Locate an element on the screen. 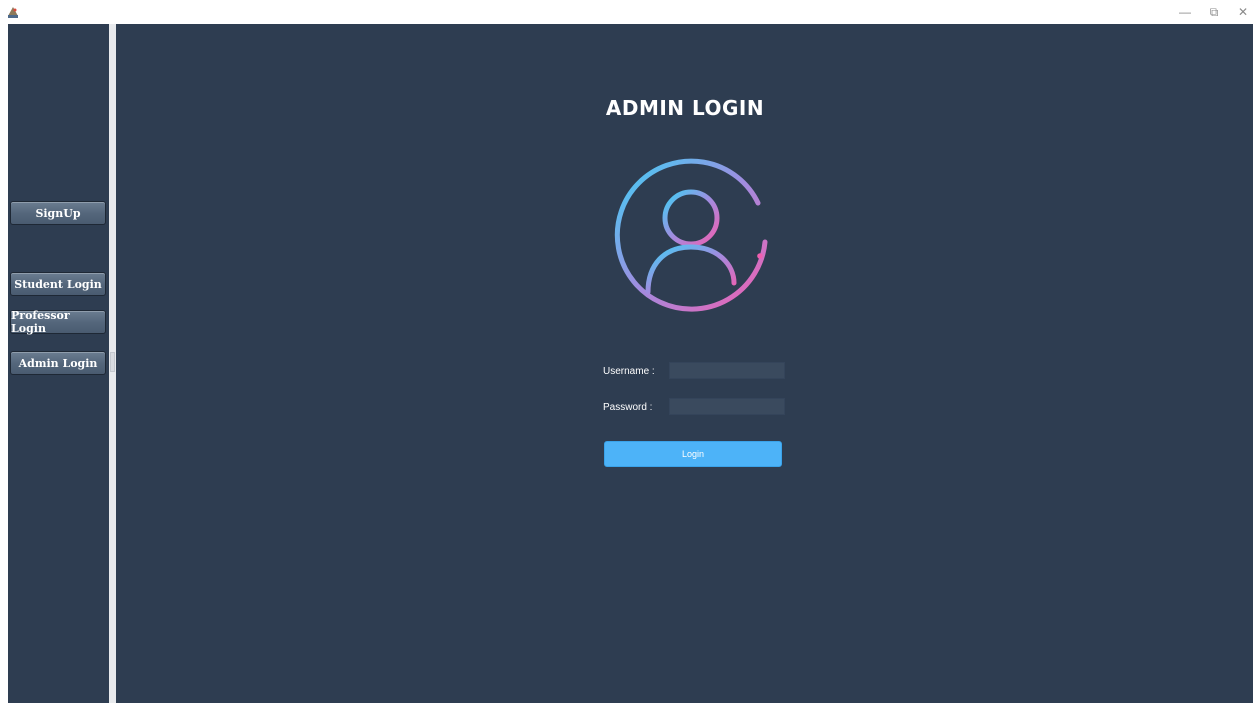 The height and width of the screenshot is (703, 1253). username-label: Username : is located at coordinates (629, 371).